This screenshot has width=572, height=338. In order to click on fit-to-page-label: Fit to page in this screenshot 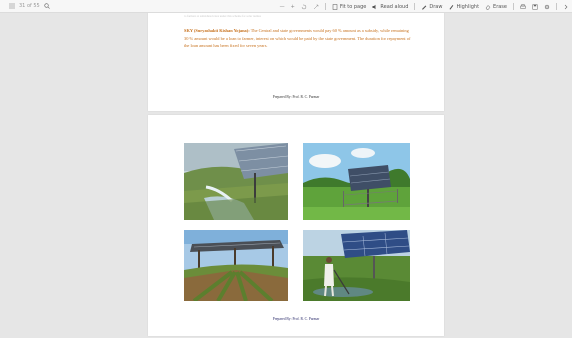, I will do `click(353, 6)`.